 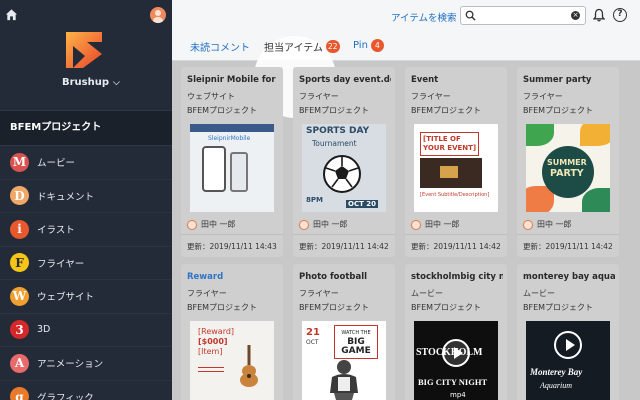 I want to click on card-thumbnail: Monterey Bay Aquarium, so click(x=568, y=360).